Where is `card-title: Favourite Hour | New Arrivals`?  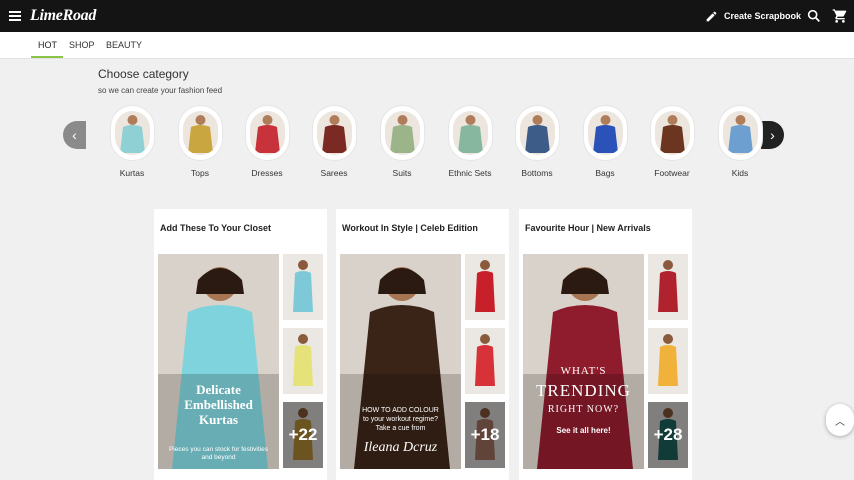
card-title: Favourite Hour | New Arrivals is located at coordinates (588, 228).